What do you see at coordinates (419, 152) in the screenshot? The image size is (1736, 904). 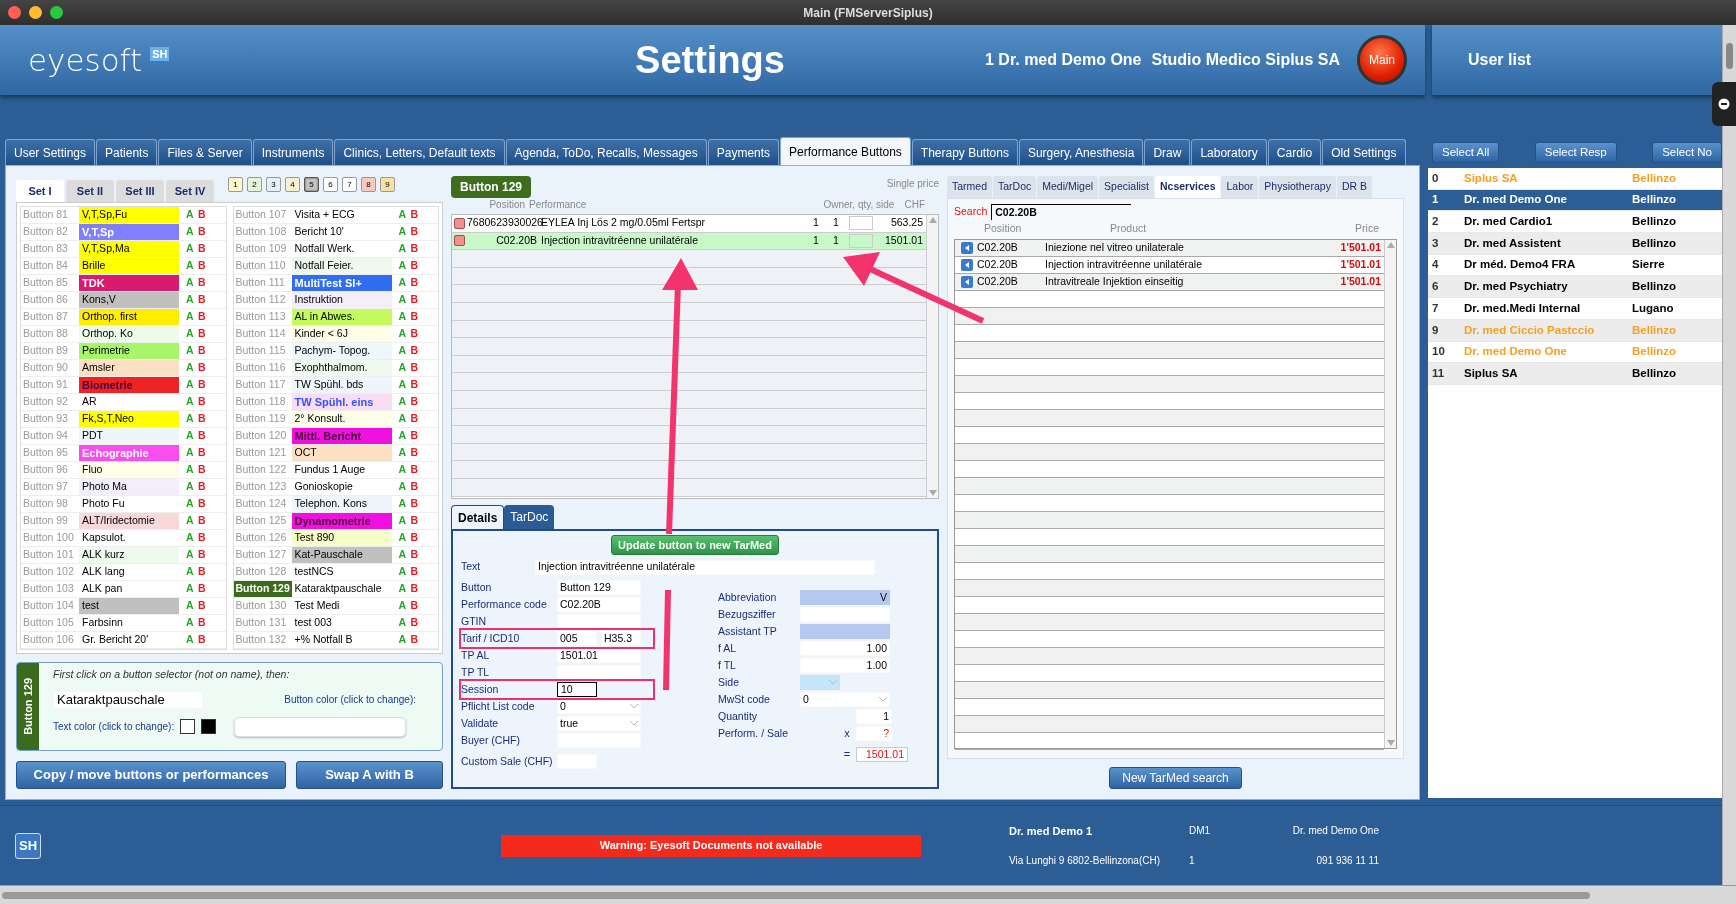 I see `tab: Clinics, Letters, Default texts` at bounding box center [419, 152].